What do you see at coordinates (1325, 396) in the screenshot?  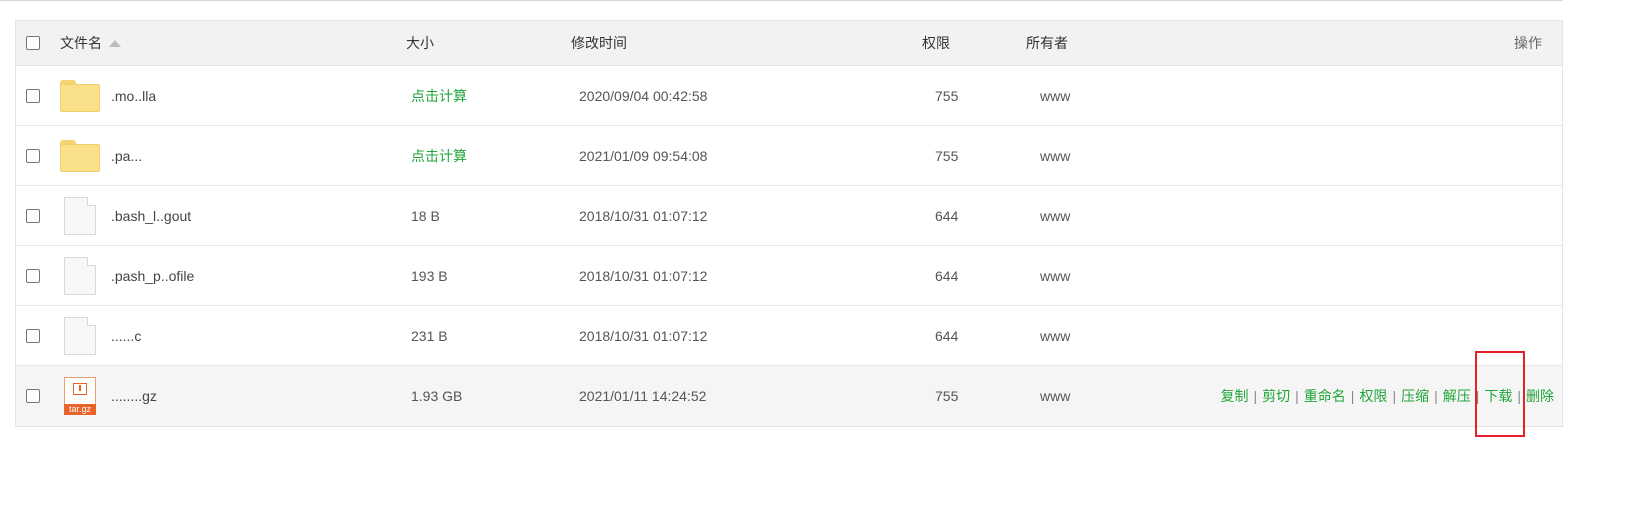 I see `rename-action: 重命名` at bounding box center [1325, 396].